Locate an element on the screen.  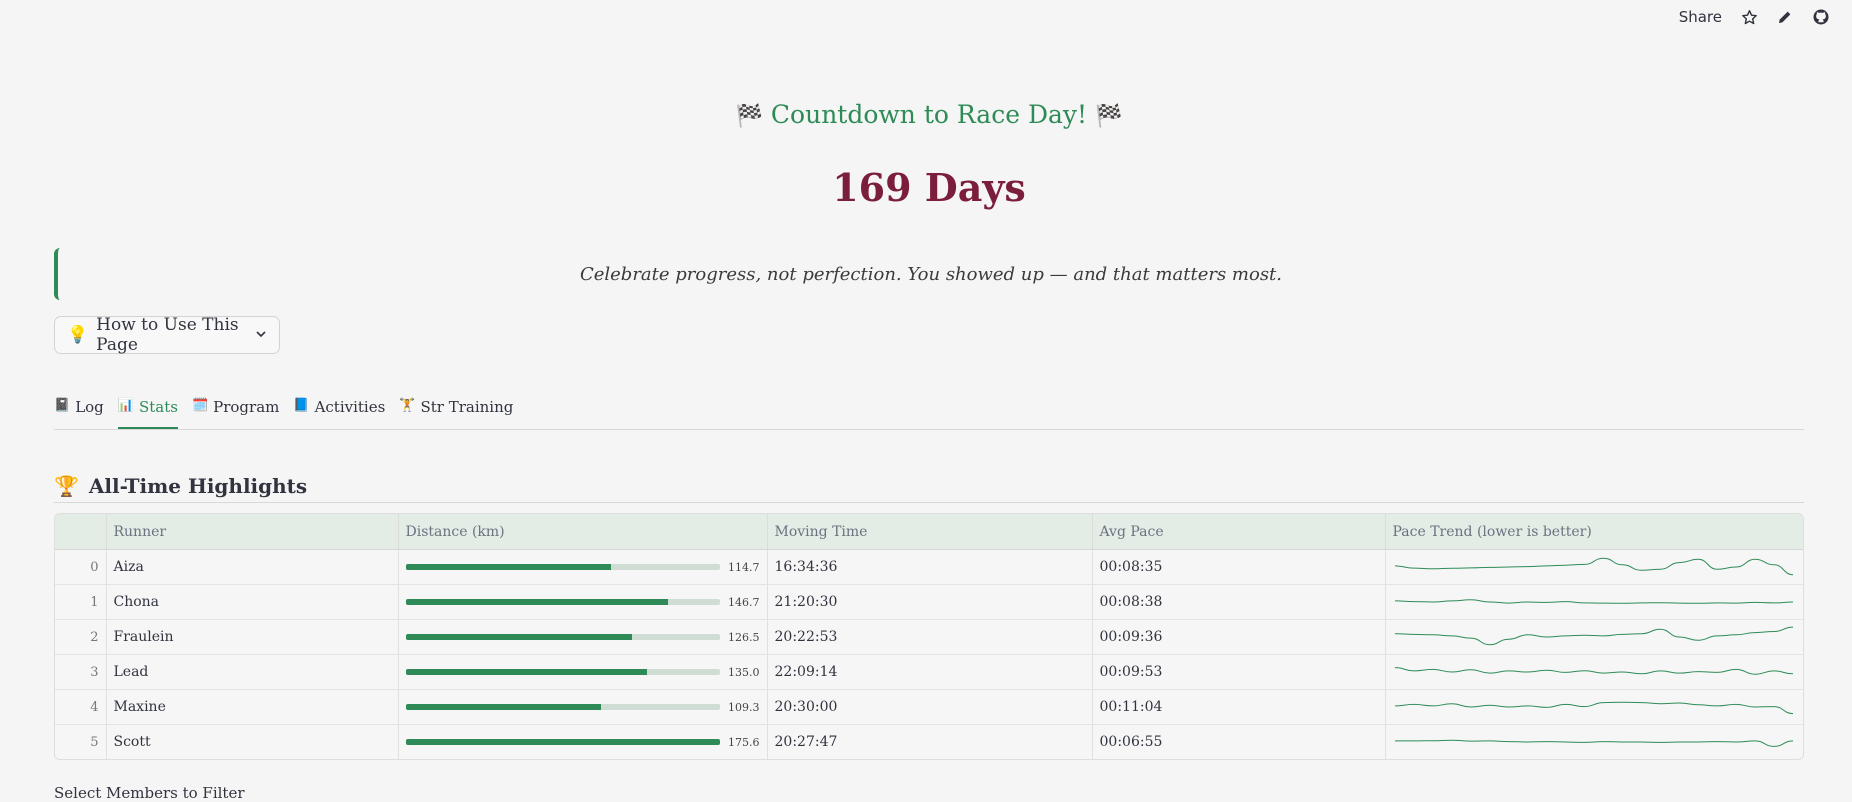
moving-time-cell: 22:09:14 is located at coordinates (930, 672).